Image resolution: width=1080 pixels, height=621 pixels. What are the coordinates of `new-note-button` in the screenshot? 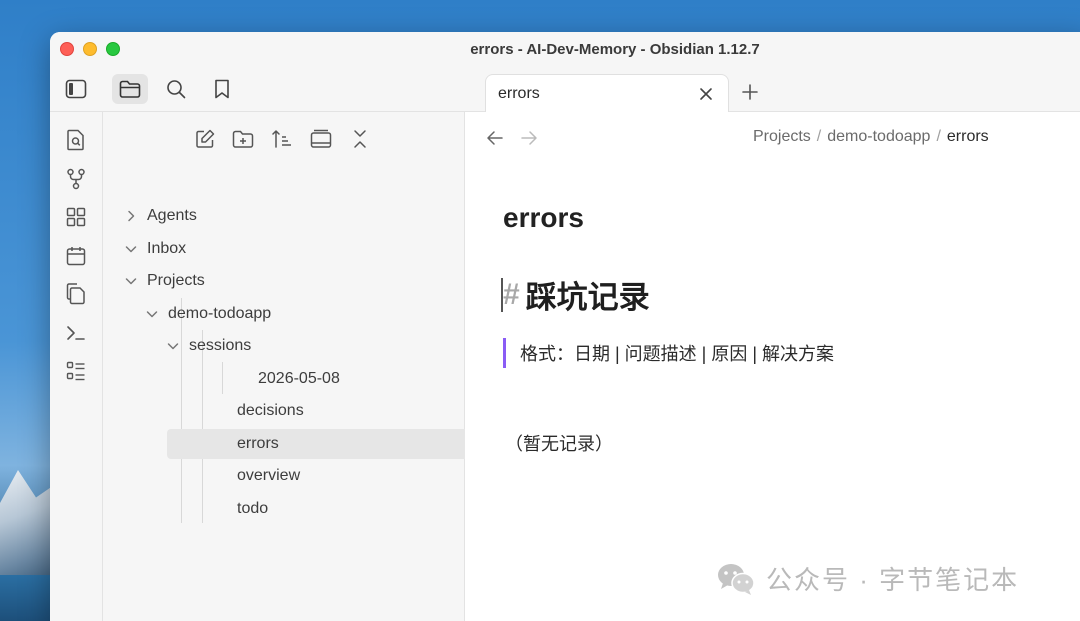 It's located at (205, 139).